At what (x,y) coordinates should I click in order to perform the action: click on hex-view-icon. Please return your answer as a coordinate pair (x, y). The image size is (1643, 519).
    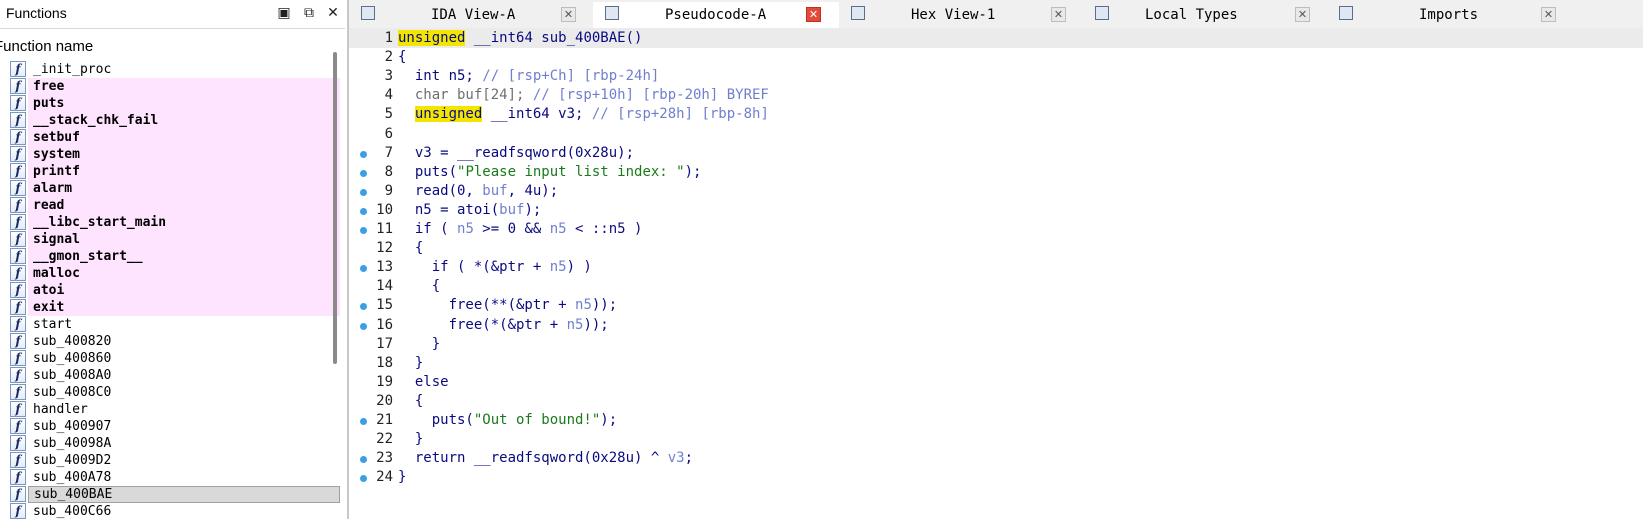
    Looking at the image, I should click on (858, 13).